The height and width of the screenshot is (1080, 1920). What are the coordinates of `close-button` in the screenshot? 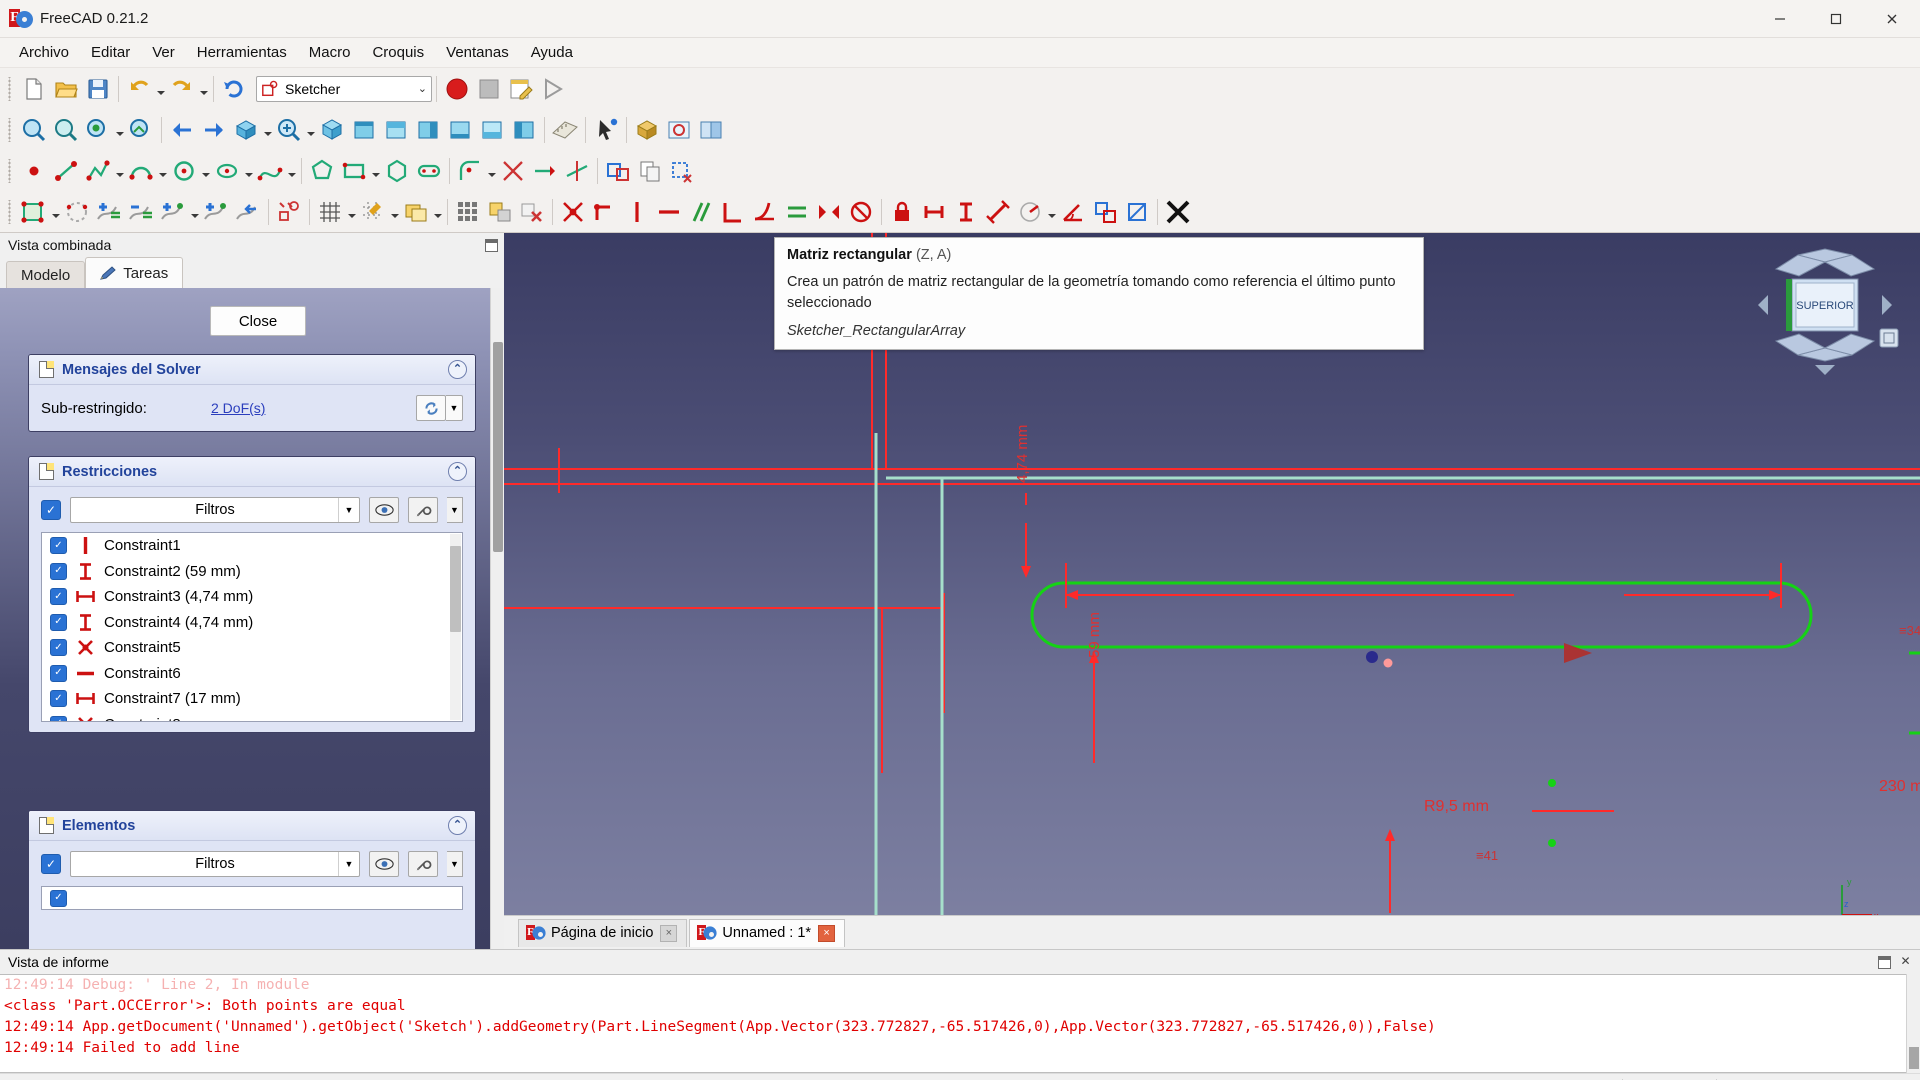 It's located at (1892, 19).